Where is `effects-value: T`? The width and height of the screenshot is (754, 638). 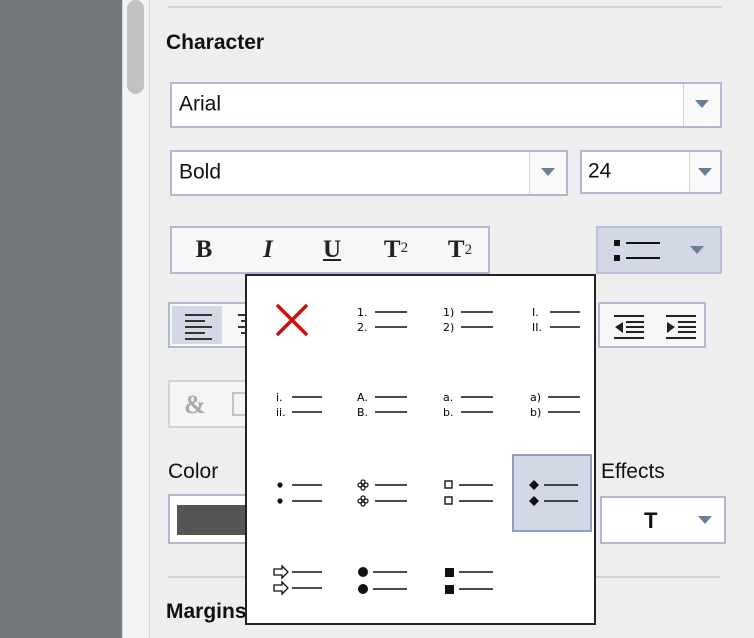
effects-value: T is located at coordinates (651, 520).